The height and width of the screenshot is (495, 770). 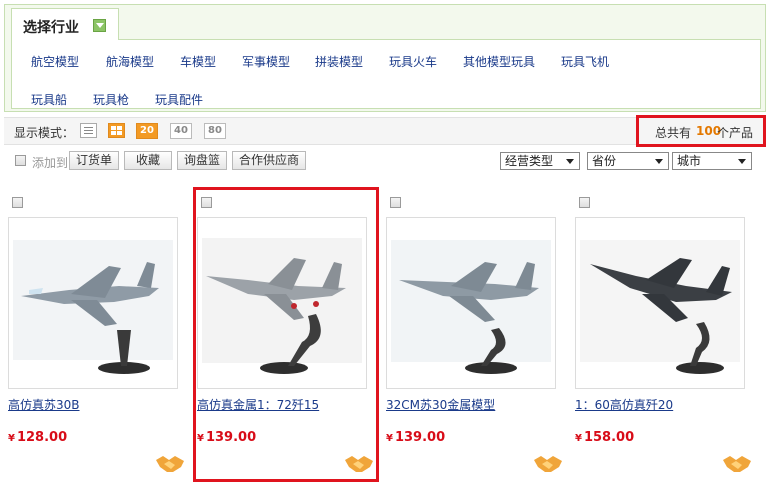 I want to click on favorite-button: 收藏, so click(x=148, y=160).